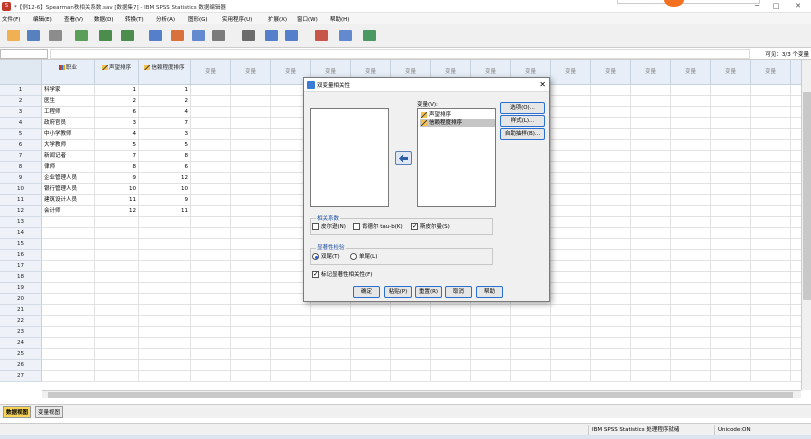  What do you see at coordinates (117, 123) in the screenshot?
I see `data-cell: 3` at bounding box center [117, 123].